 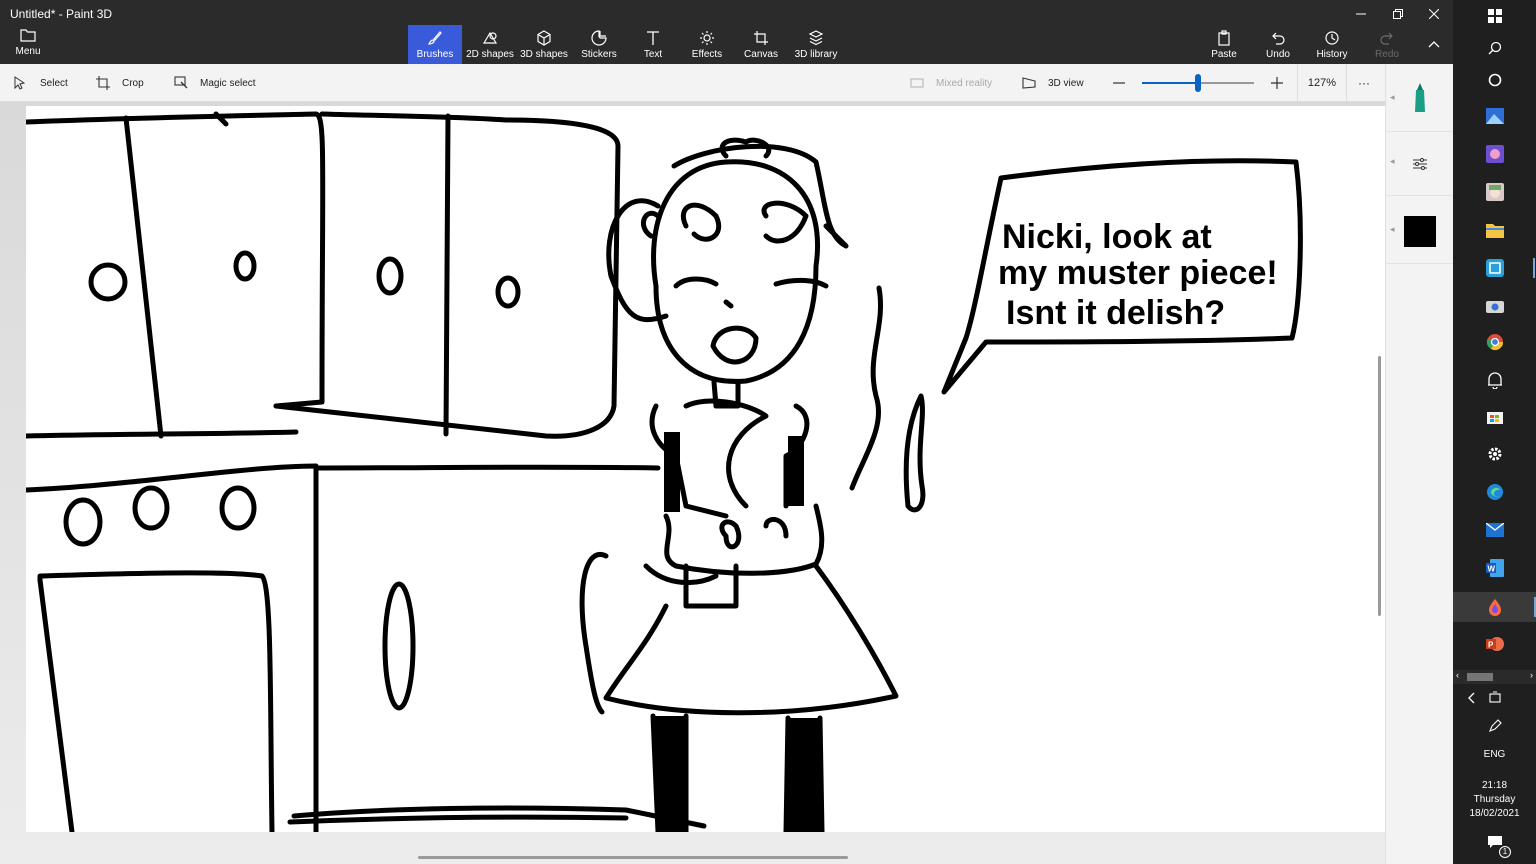 What do you see at coordinates (228, 83) in the screenshot?
I see `magic-select-label: Magic select` at bounding box center [228, 83].